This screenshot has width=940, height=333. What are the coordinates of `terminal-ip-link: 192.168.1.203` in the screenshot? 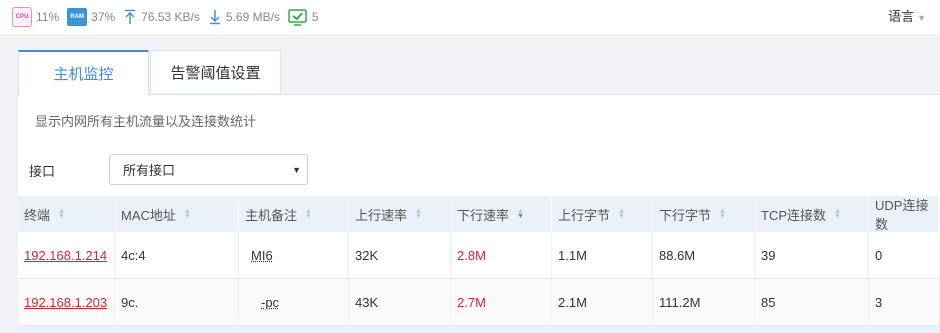 It's located at (66, 302).